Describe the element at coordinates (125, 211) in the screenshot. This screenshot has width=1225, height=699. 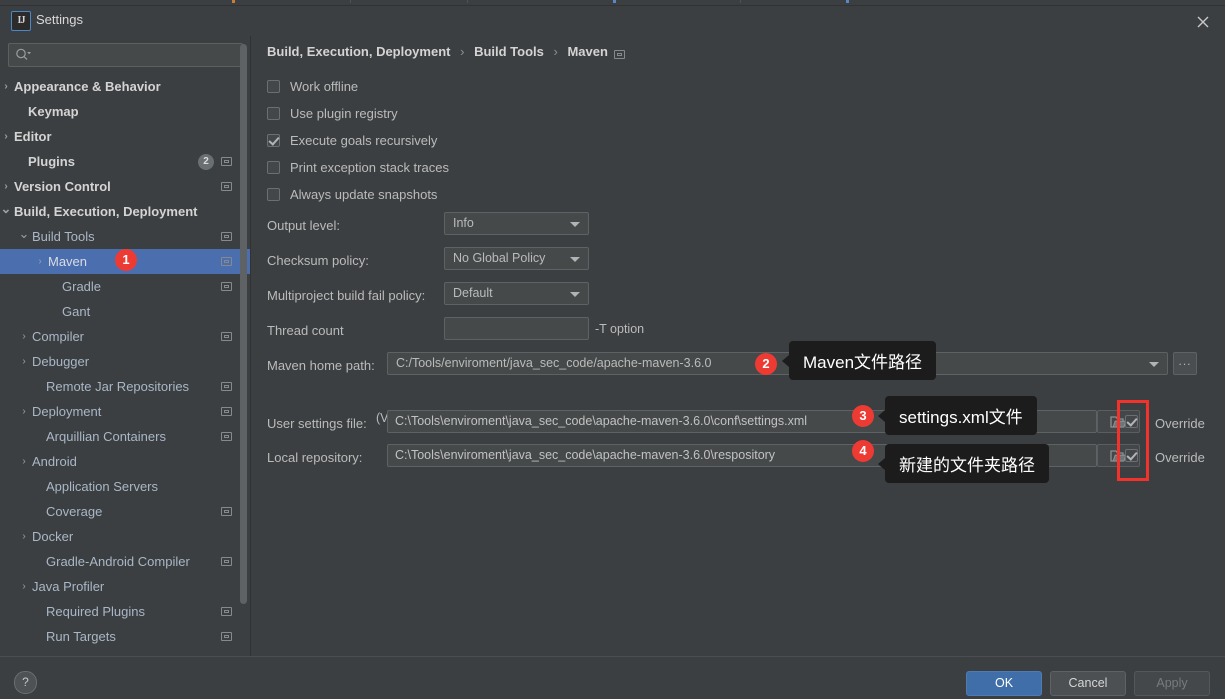
I see `sidebar-item-build-execution-deployment: ⌄ Build, Execution, Deployment` at that location.